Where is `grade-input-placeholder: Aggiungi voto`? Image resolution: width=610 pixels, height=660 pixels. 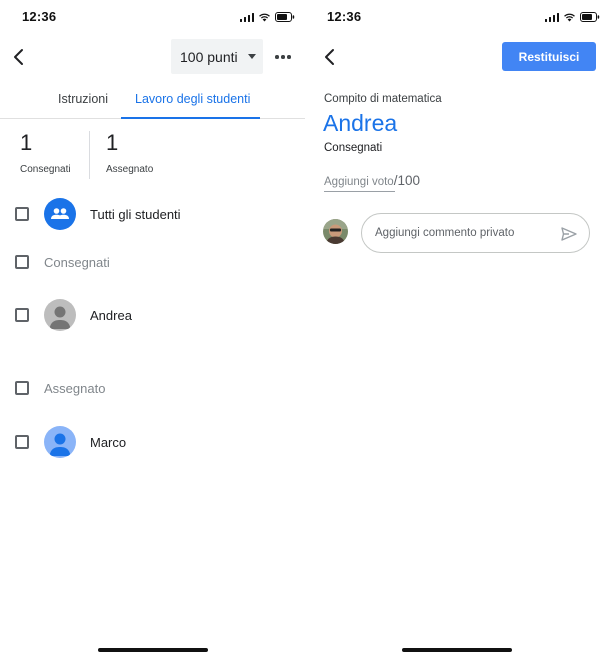
grade-input-placeholder: Aggiungi voto is located at coordinates (359, 182).